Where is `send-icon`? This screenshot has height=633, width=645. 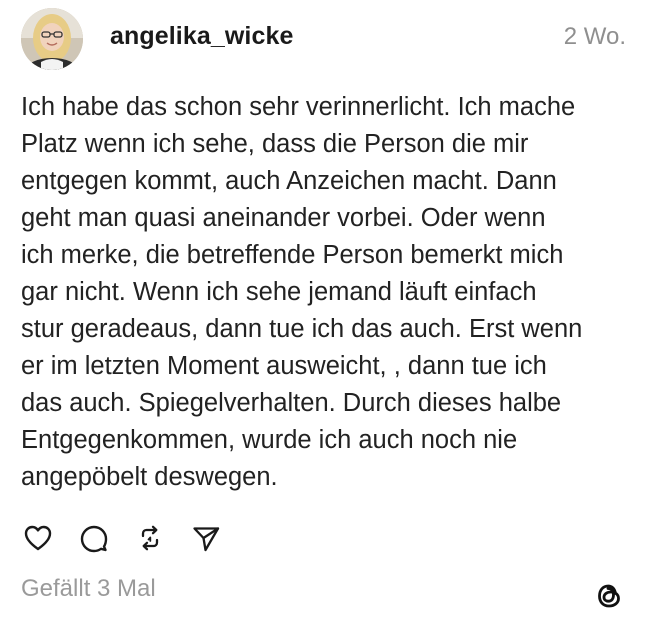 send-icon is located at coordinates (206, 539).